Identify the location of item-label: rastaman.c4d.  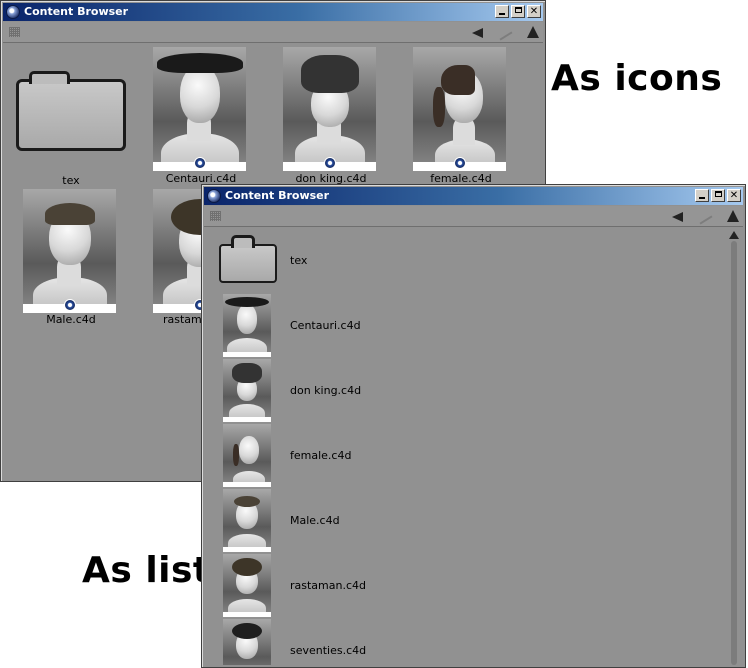
(328, 585).